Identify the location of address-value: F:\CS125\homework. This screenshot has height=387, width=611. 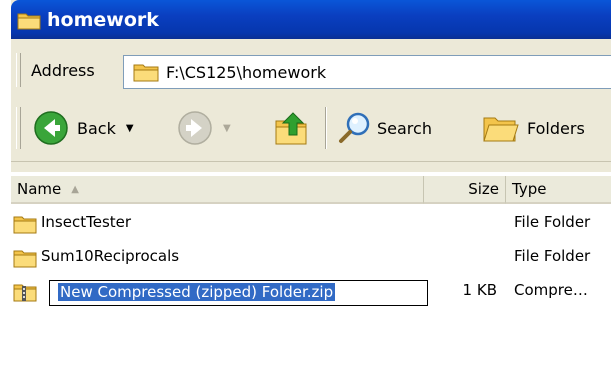
(246, 72).